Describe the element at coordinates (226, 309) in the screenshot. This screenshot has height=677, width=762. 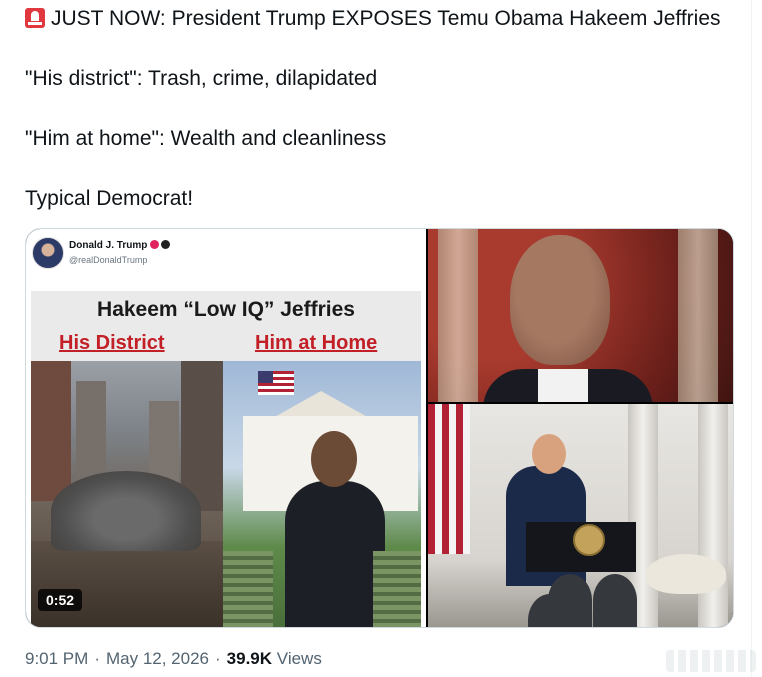
I see `card-title: Hakeem “Low IQ” Jeffries` at that location.